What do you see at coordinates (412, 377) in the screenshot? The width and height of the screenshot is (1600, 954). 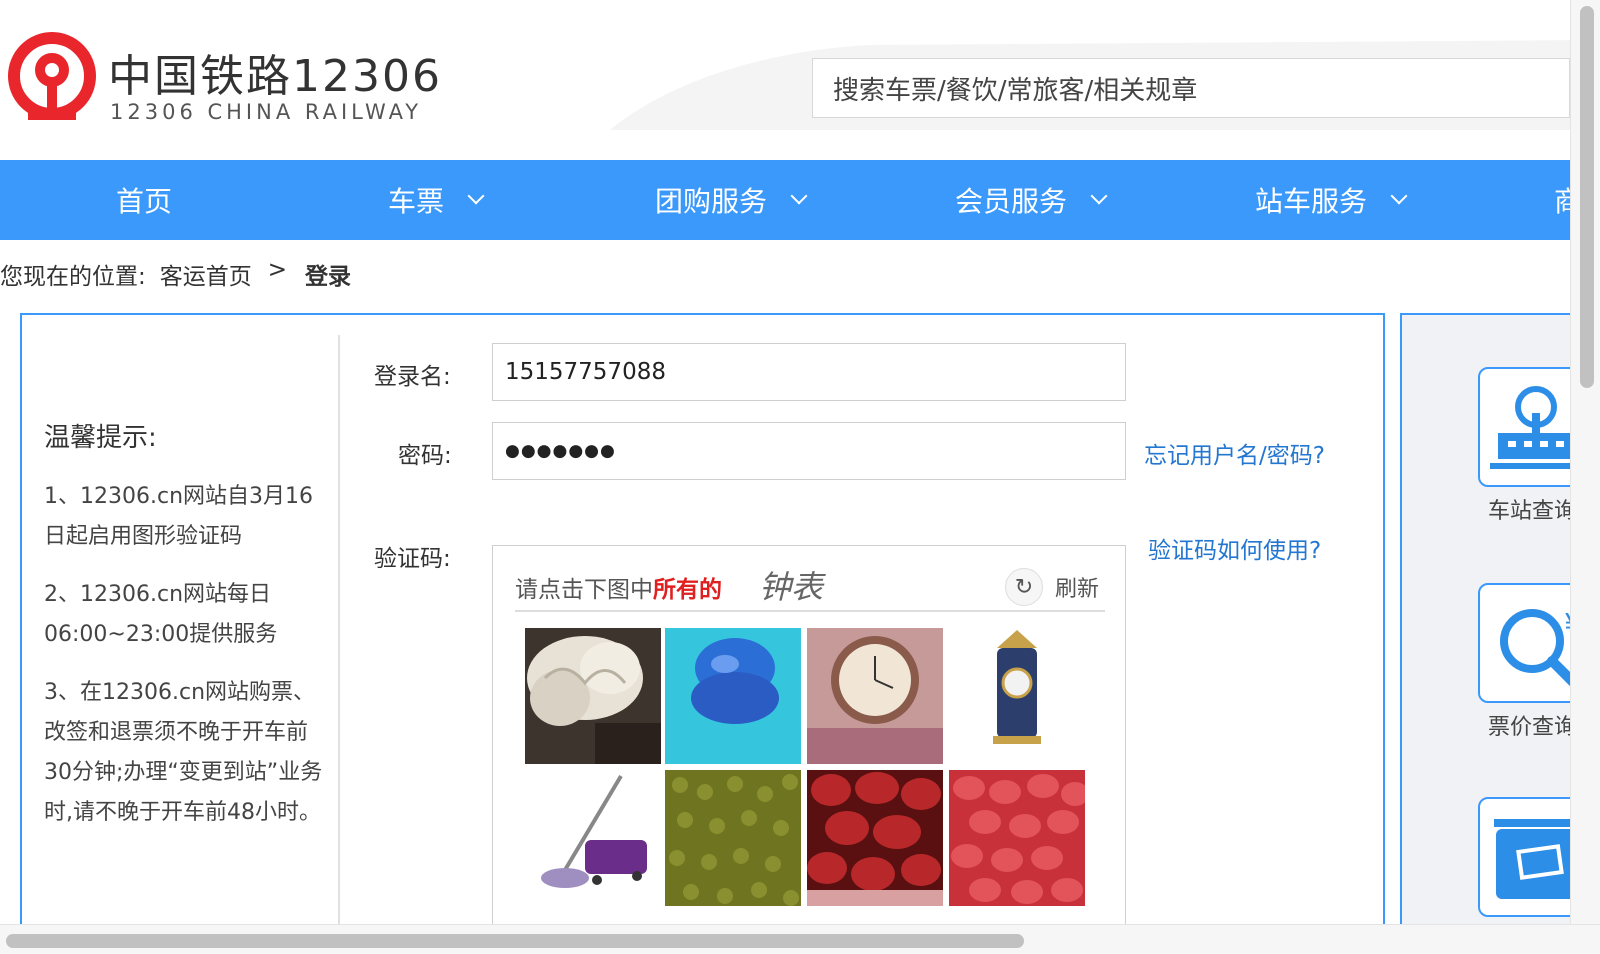 I see `username-label: 登录名:` at bounding box center [412, 377].